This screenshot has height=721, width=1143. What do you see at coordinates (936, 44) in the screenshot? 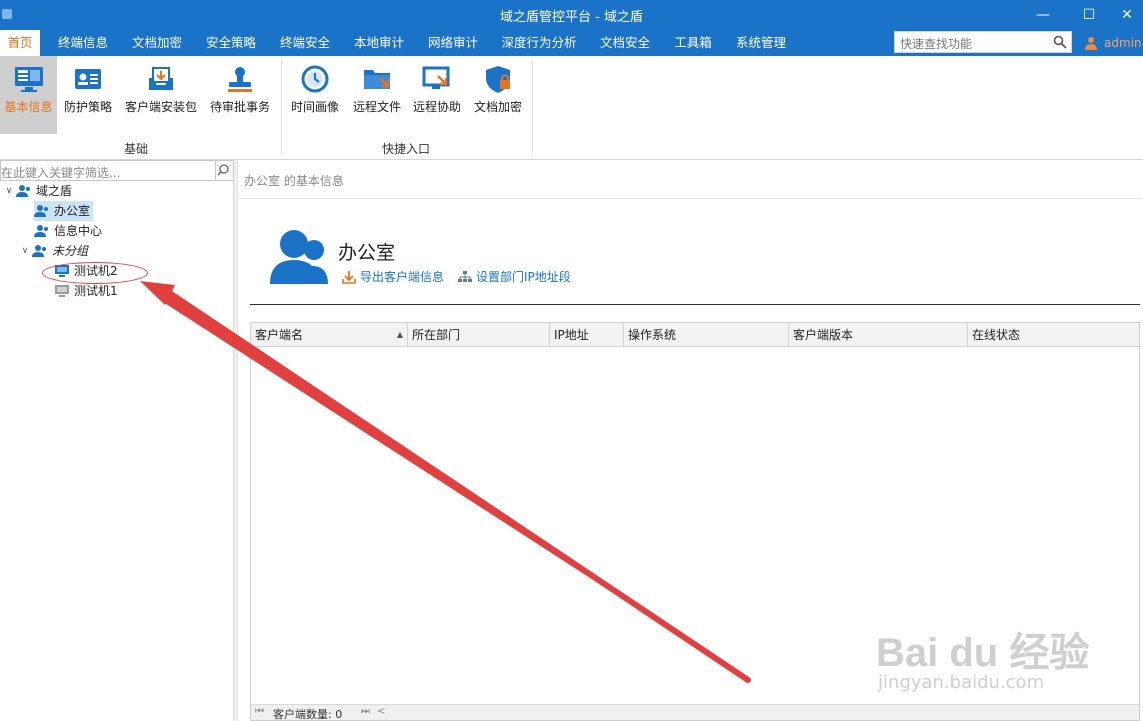
I see `search-placeholder: 快速查找功能` at bounding box center [936, 44].